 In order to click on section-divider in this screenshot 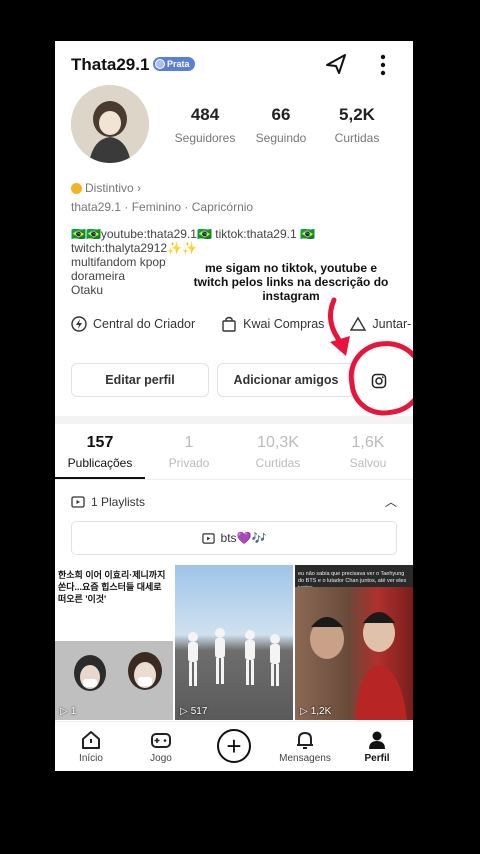, I will do `click(234, 420)`.